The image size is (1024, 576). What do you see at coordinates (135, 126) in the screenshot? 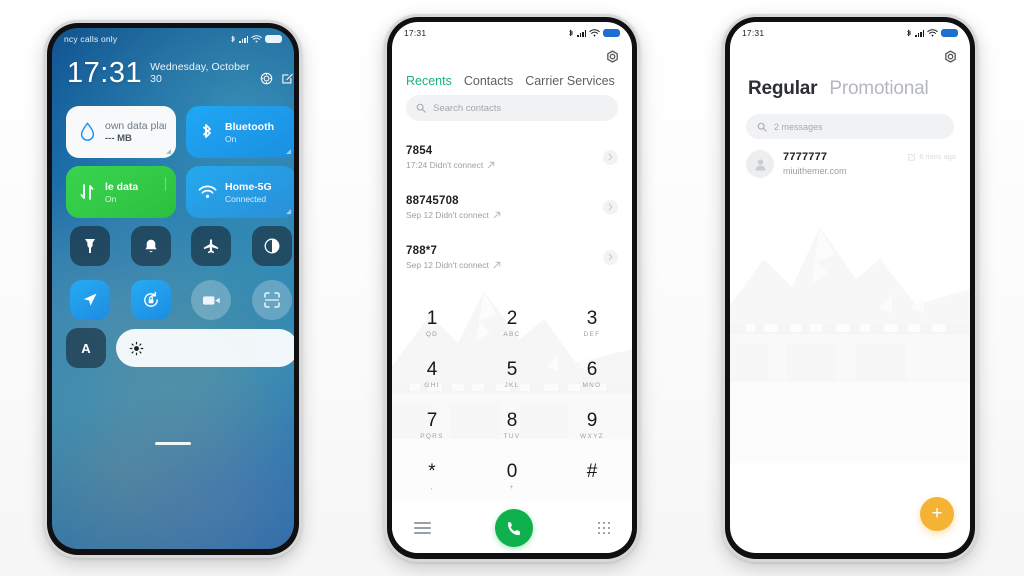
I see `tile-data-plan-title: own data plan` at bounding box center [135, 126].